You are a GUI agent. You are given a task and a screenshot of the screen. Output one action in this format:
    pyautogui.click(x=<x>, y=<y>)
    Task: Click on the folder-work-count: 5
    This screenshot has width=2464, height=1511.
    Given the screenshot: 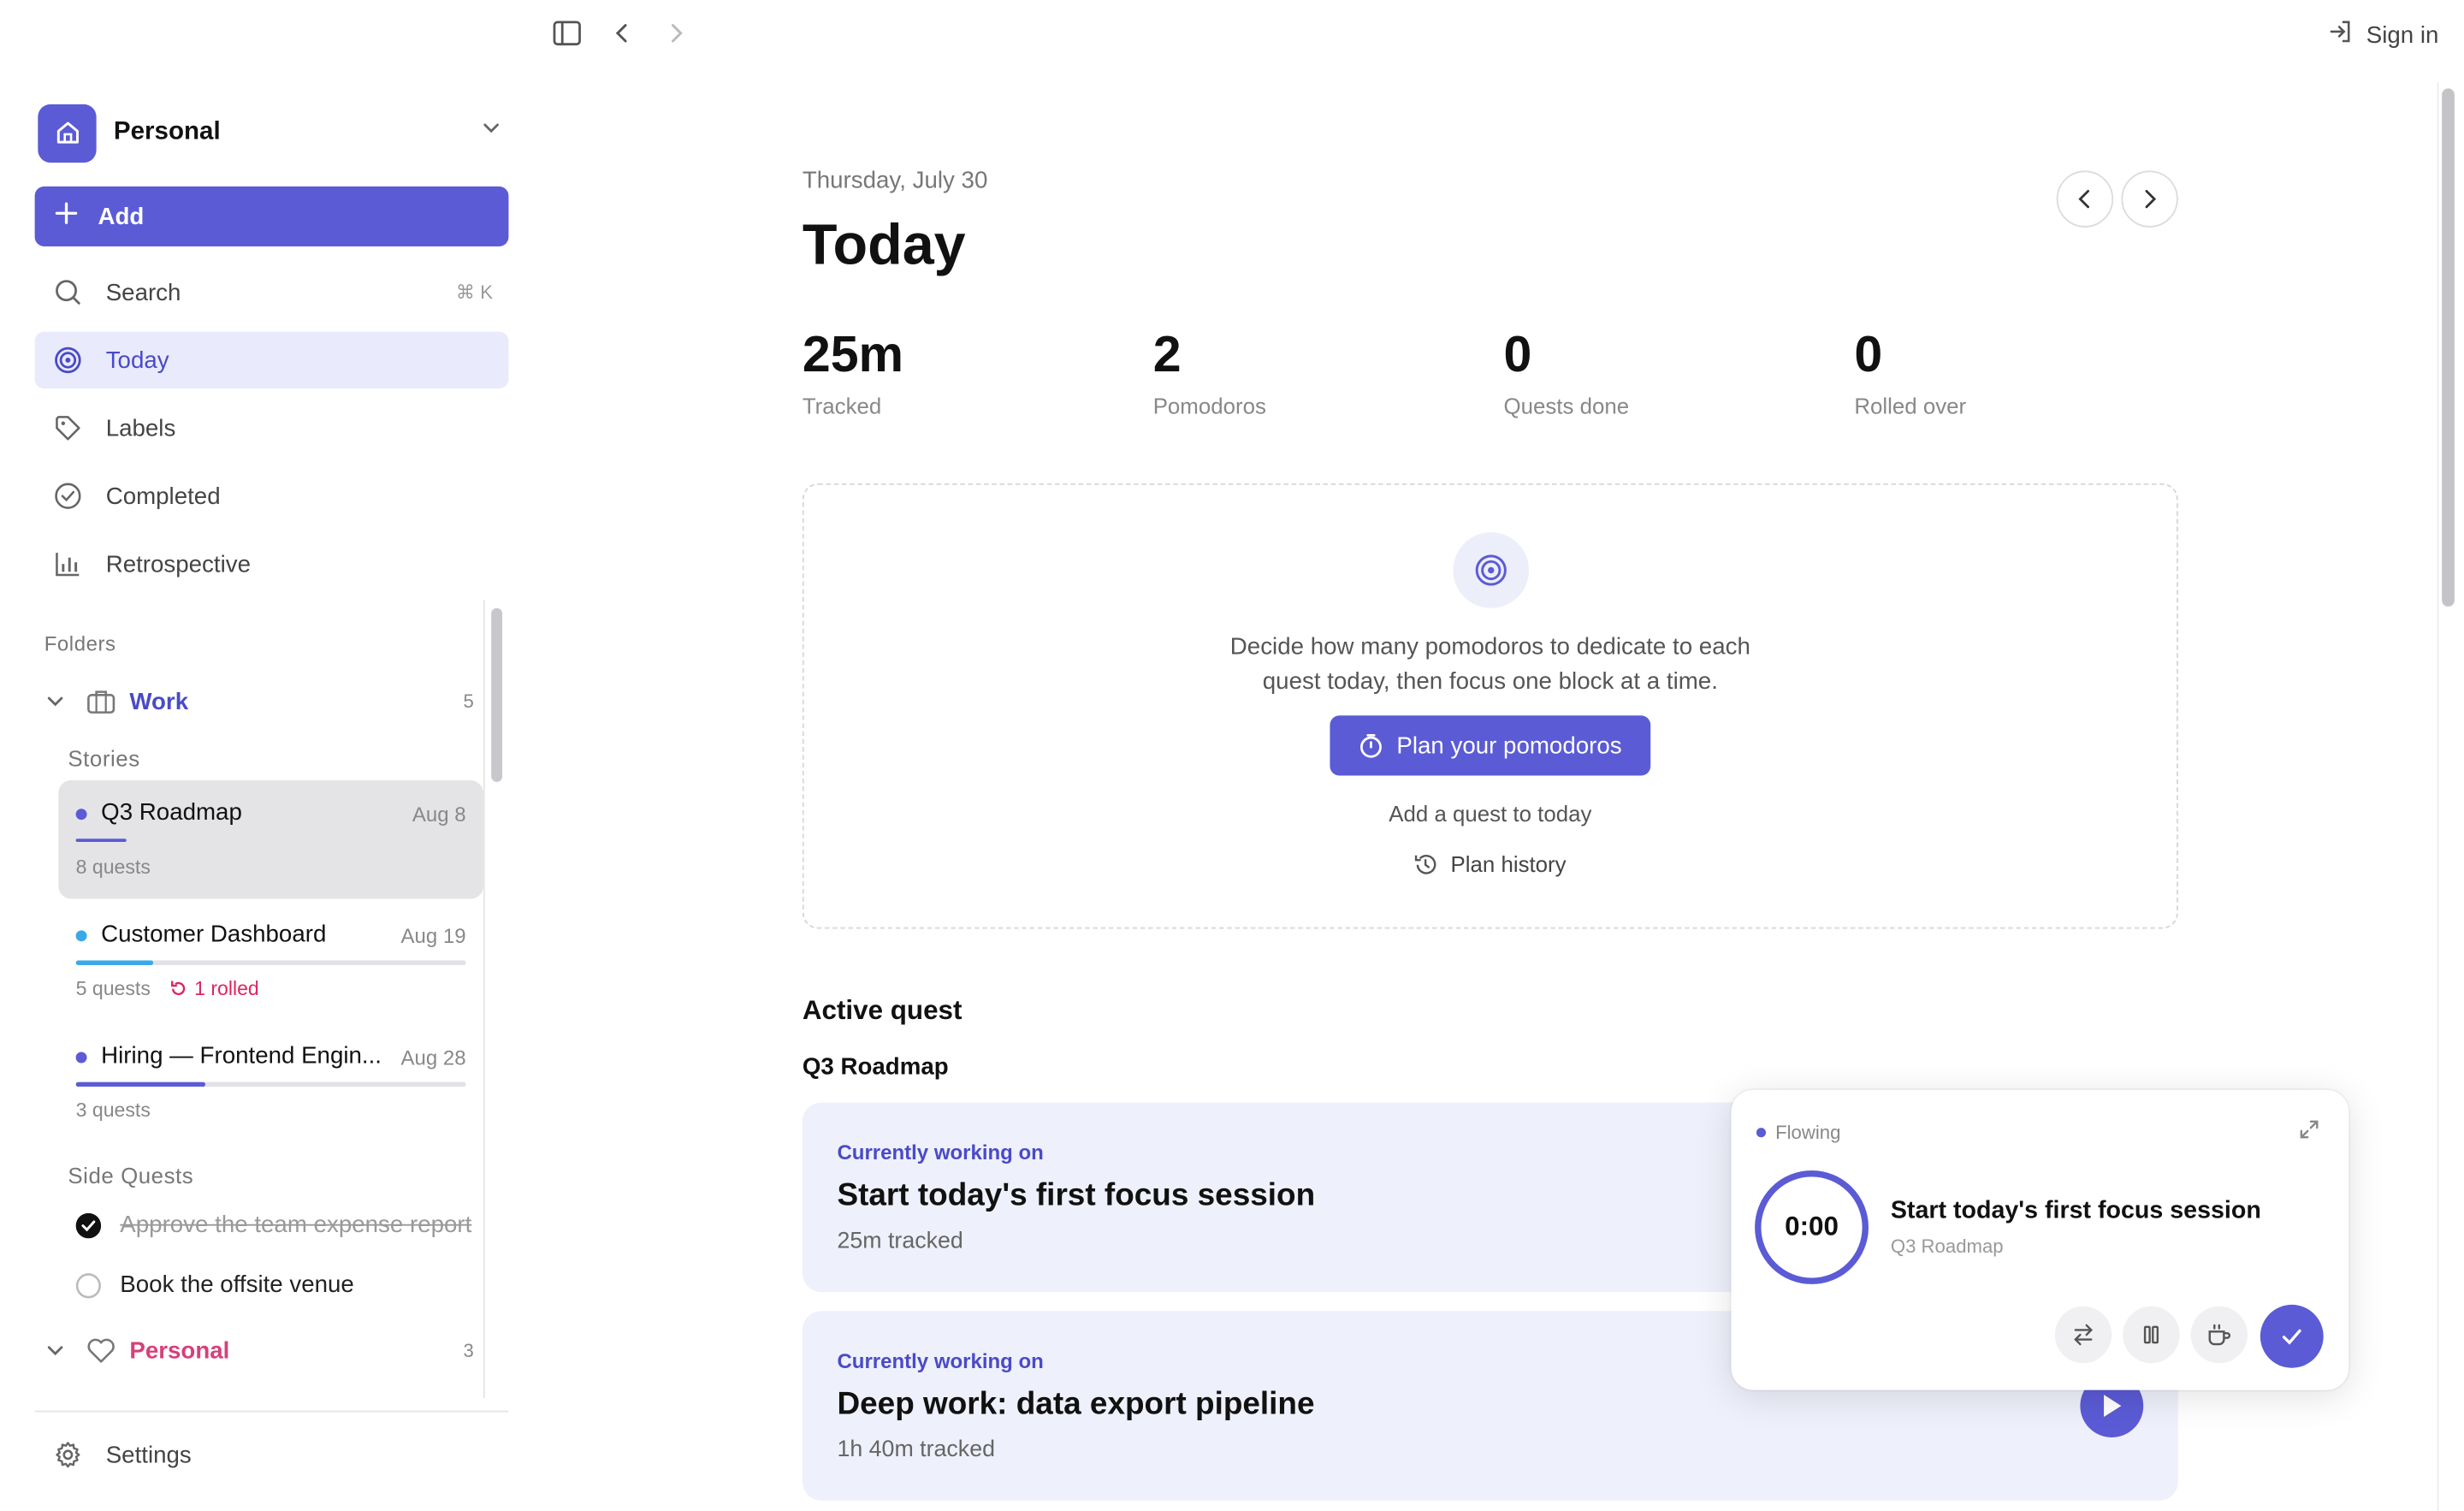 What is the action you would take?
    pyautogui.click(x=468, y=702)
    